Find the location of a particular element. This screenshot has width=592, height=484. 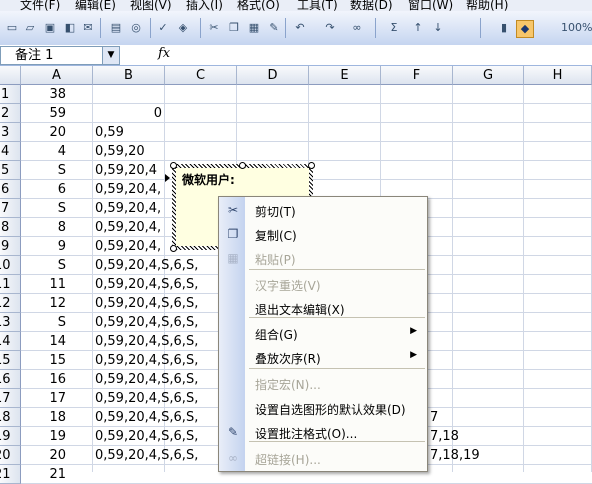

column-header: G is located at coordinates (488, 75).